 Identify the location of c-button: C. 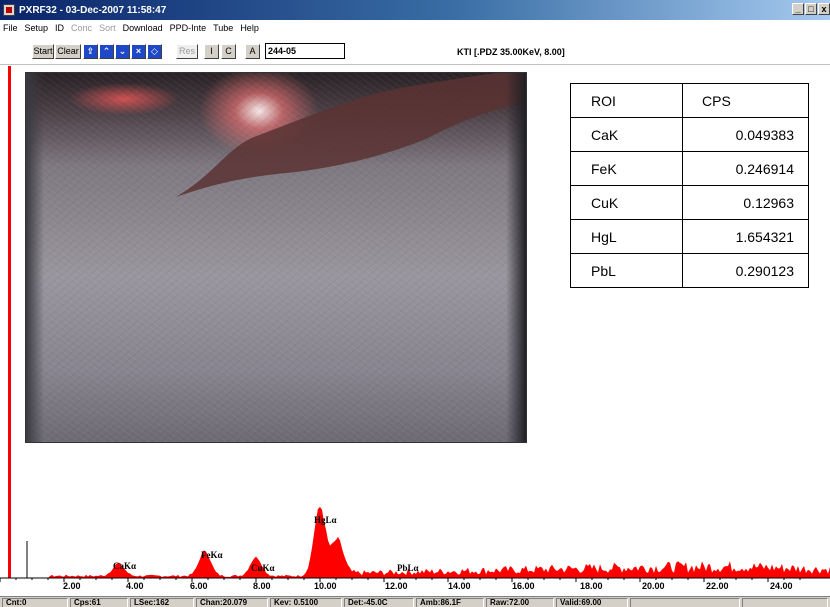
(228, 51).